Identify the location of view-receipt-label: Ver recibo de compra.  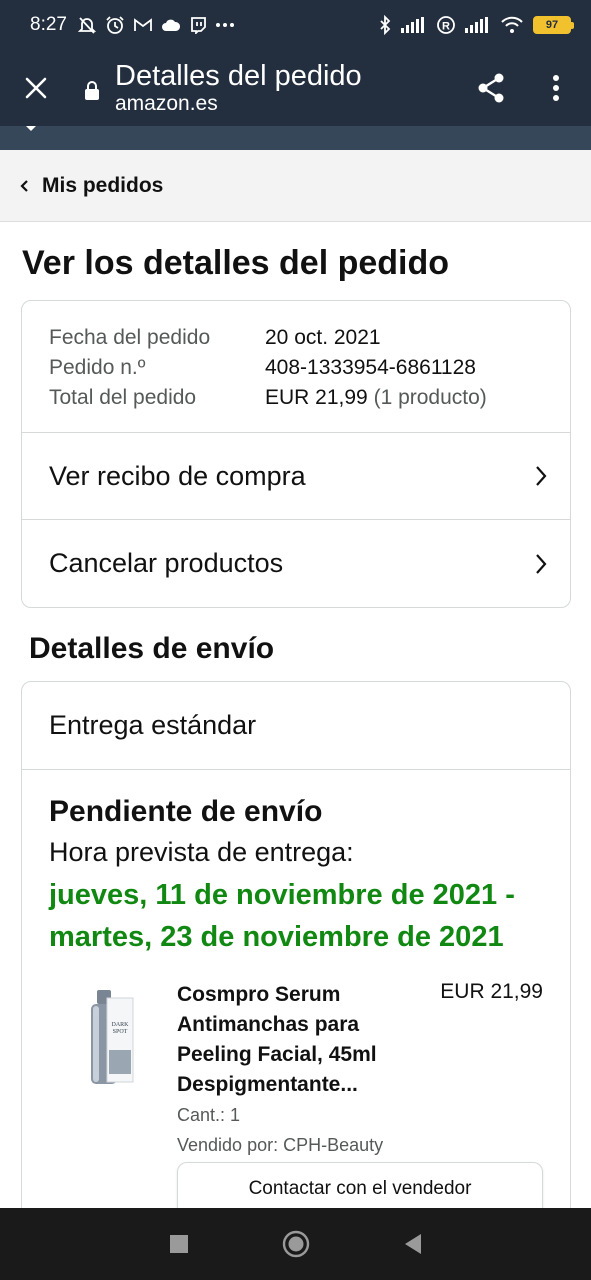
(177, 475).